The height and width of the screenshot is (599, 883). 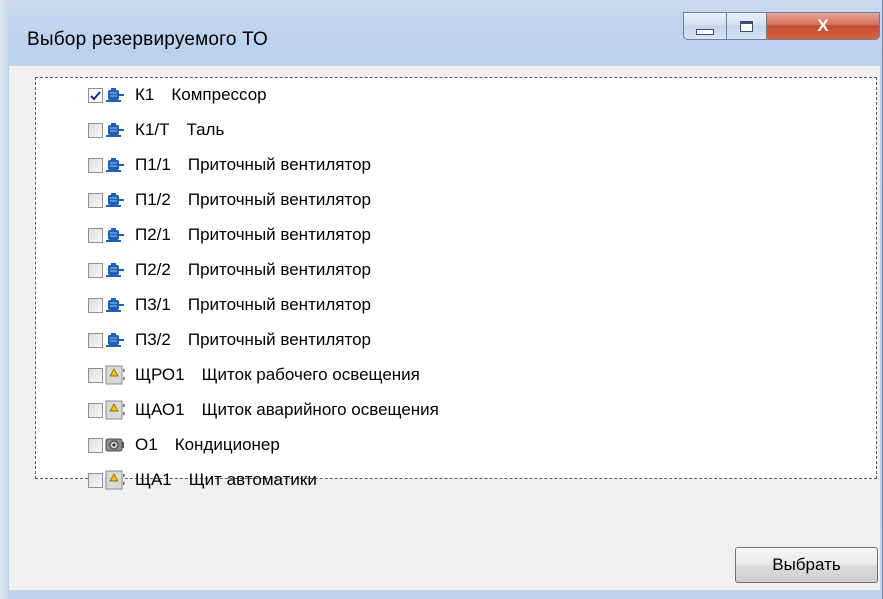 I want to click on item-code: ЩА1, so click(x=153, y=479).